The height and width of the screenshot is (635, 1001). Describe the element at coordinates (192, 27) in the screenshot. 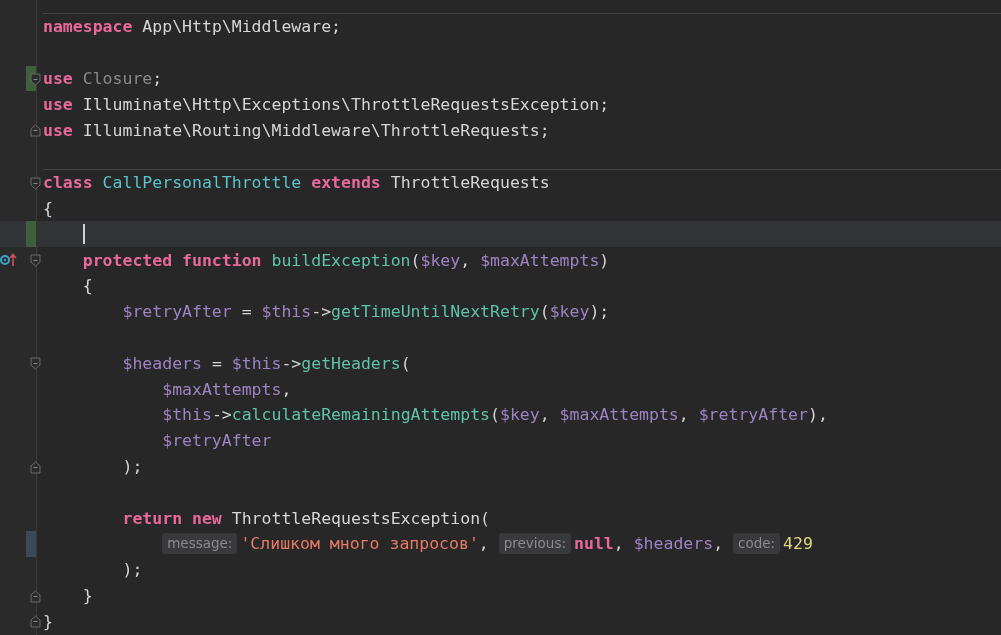

I see `code-line: namespace App\Http\Middleware;` at that location.